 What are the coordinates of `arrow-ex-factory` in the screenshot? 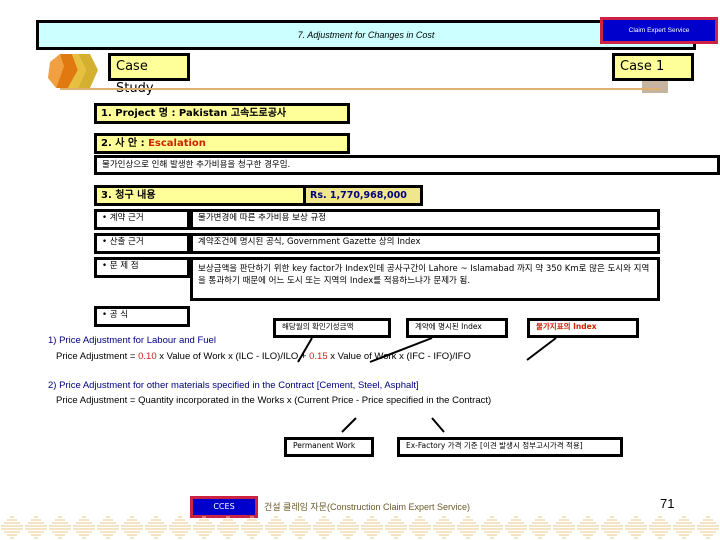 It's located at (438, 425).